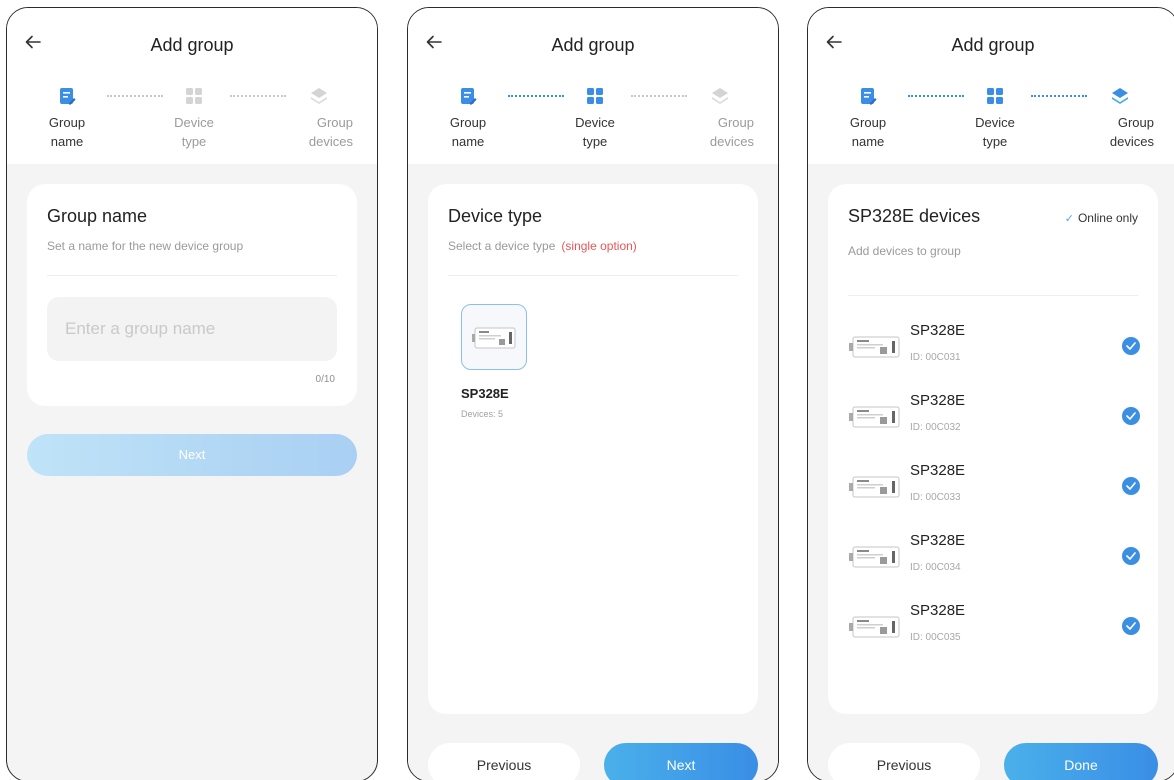  I want to click on card-subtitle-text: Select a device type, so click(502, 246).